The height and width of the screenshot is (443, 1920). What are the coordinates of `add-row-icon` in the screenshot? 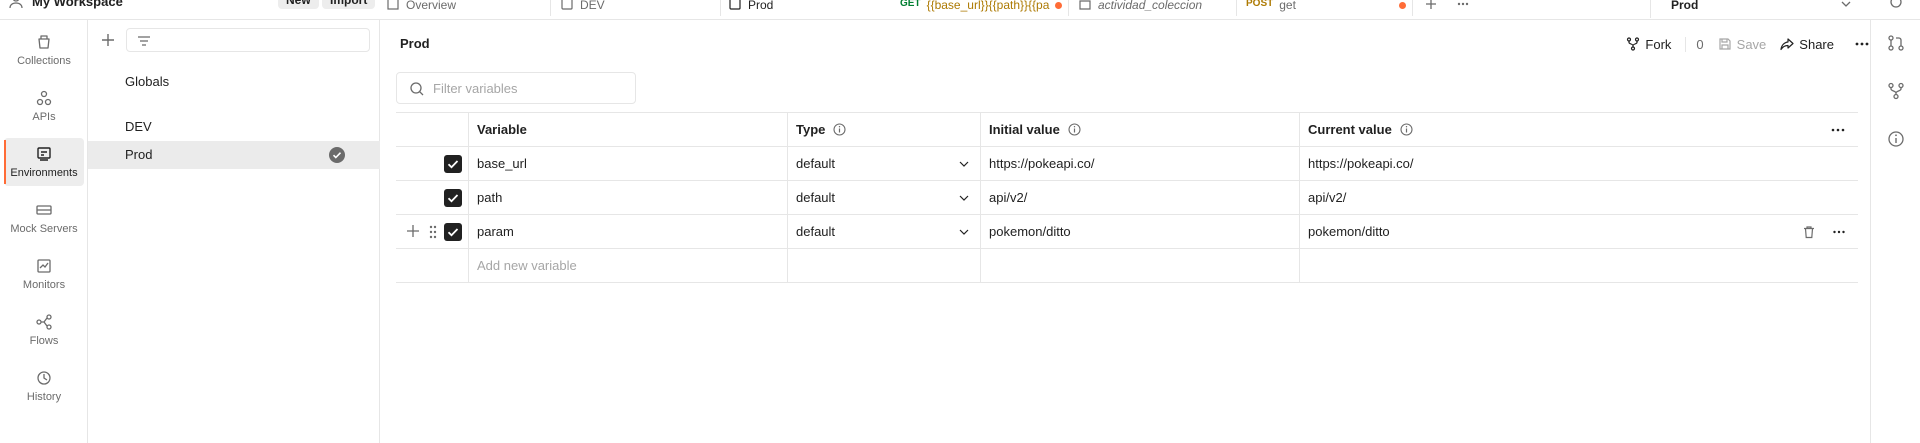 It's located at (413, 231).